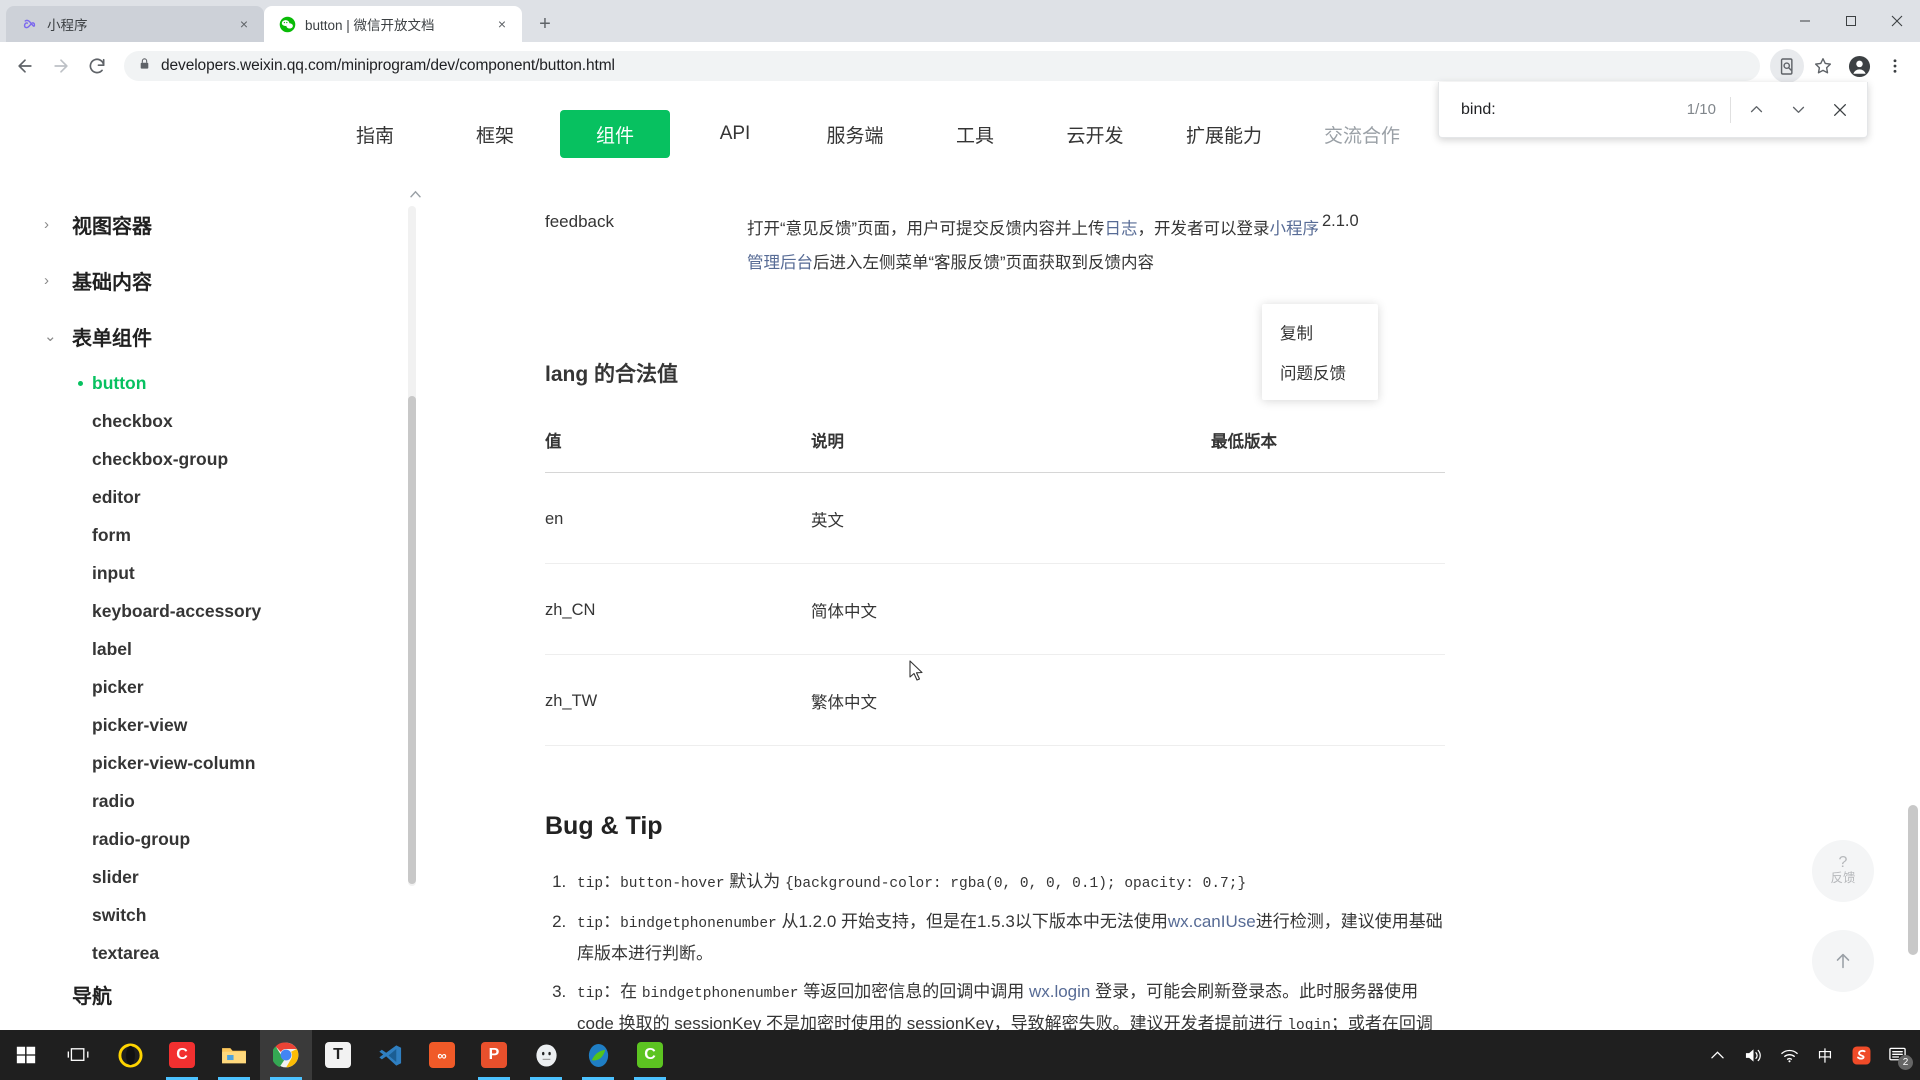  What do you see at coordinates (735, 134) in the screenshot?
I see `topnav-item-api: API` at bounding box center [735, 134].